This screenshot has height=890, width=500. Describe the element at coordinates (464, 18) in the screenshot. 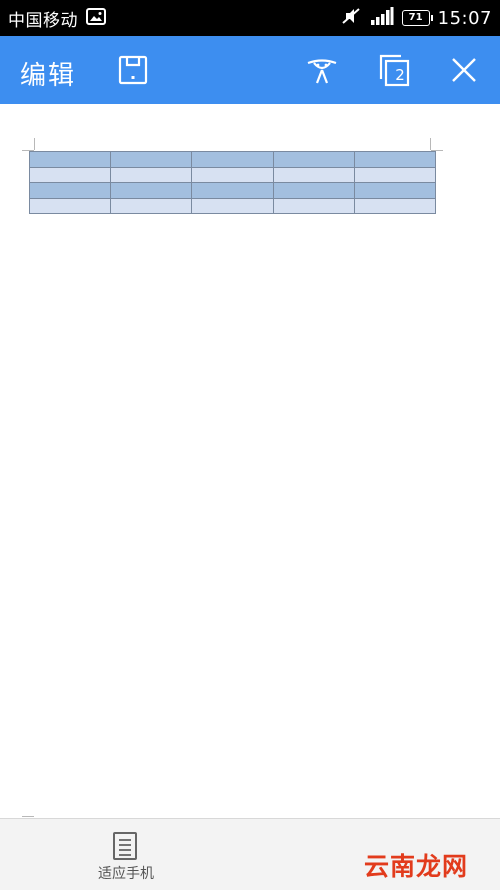

I see `status-time: 15:07` at that location.